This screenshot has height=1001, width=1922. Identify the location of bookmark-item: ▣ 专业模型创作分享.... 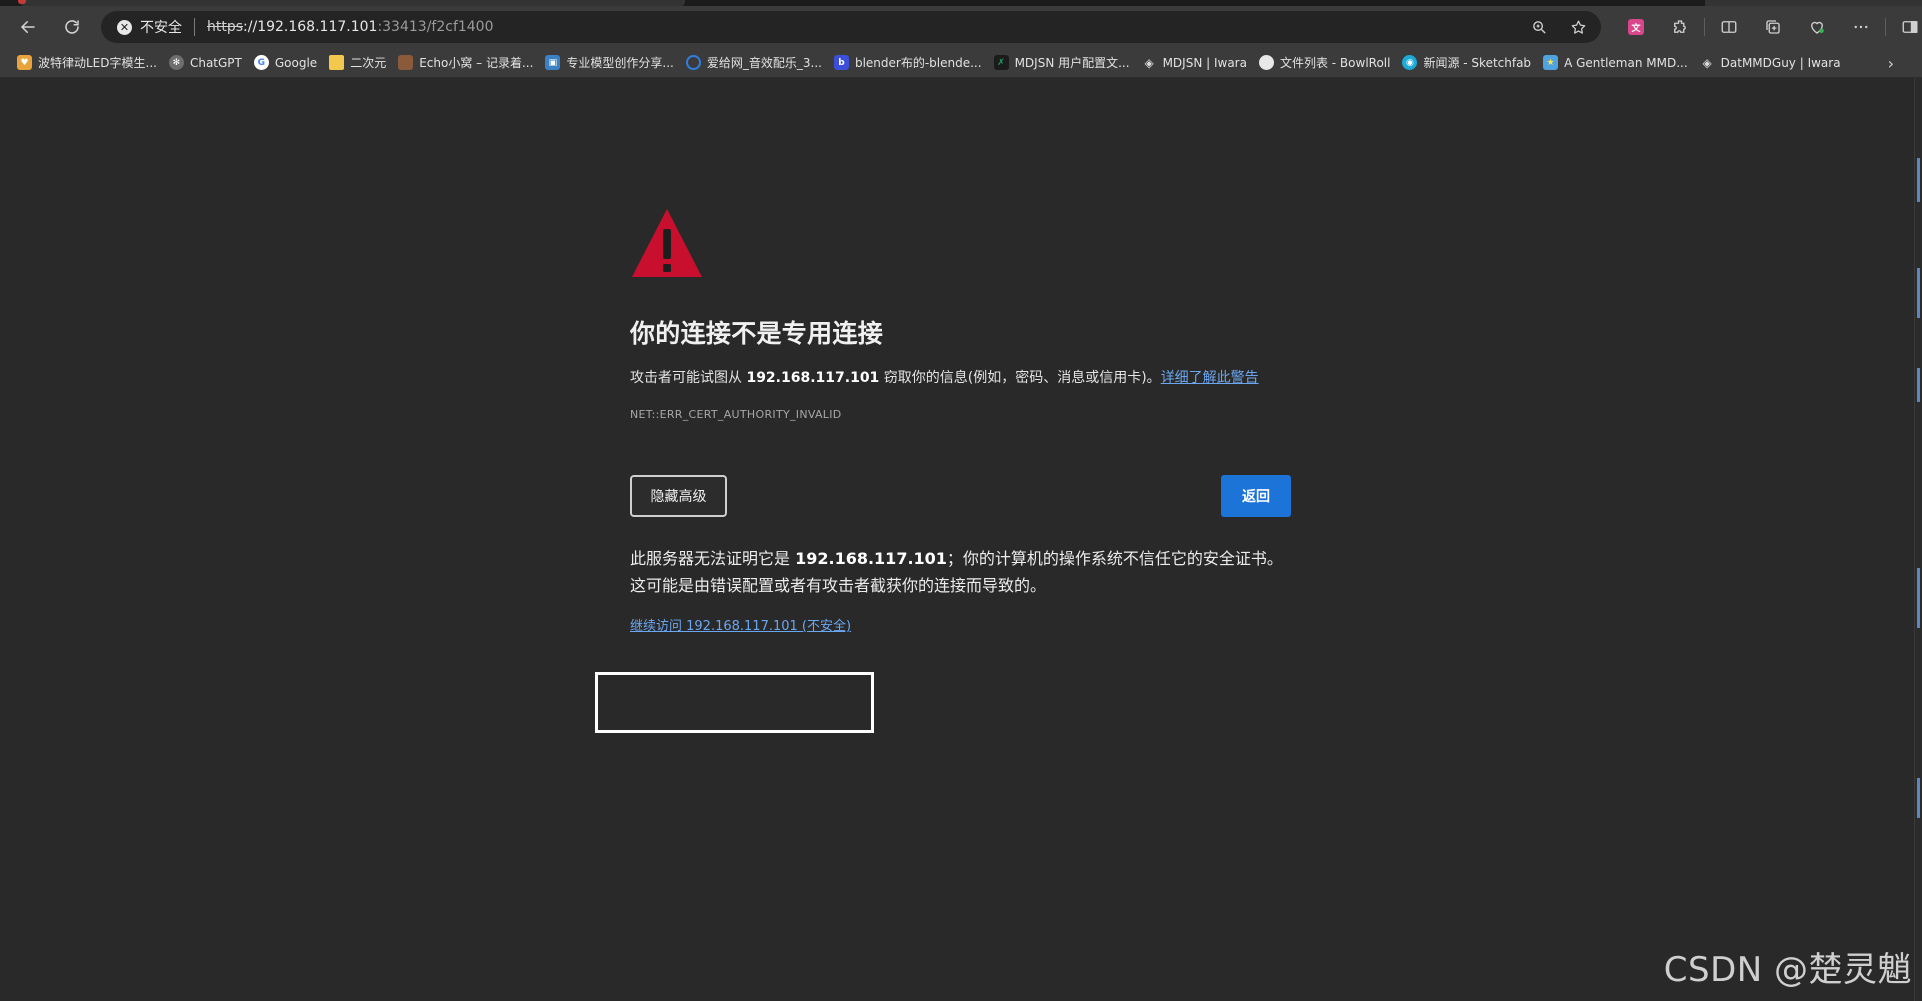
(610, 63).